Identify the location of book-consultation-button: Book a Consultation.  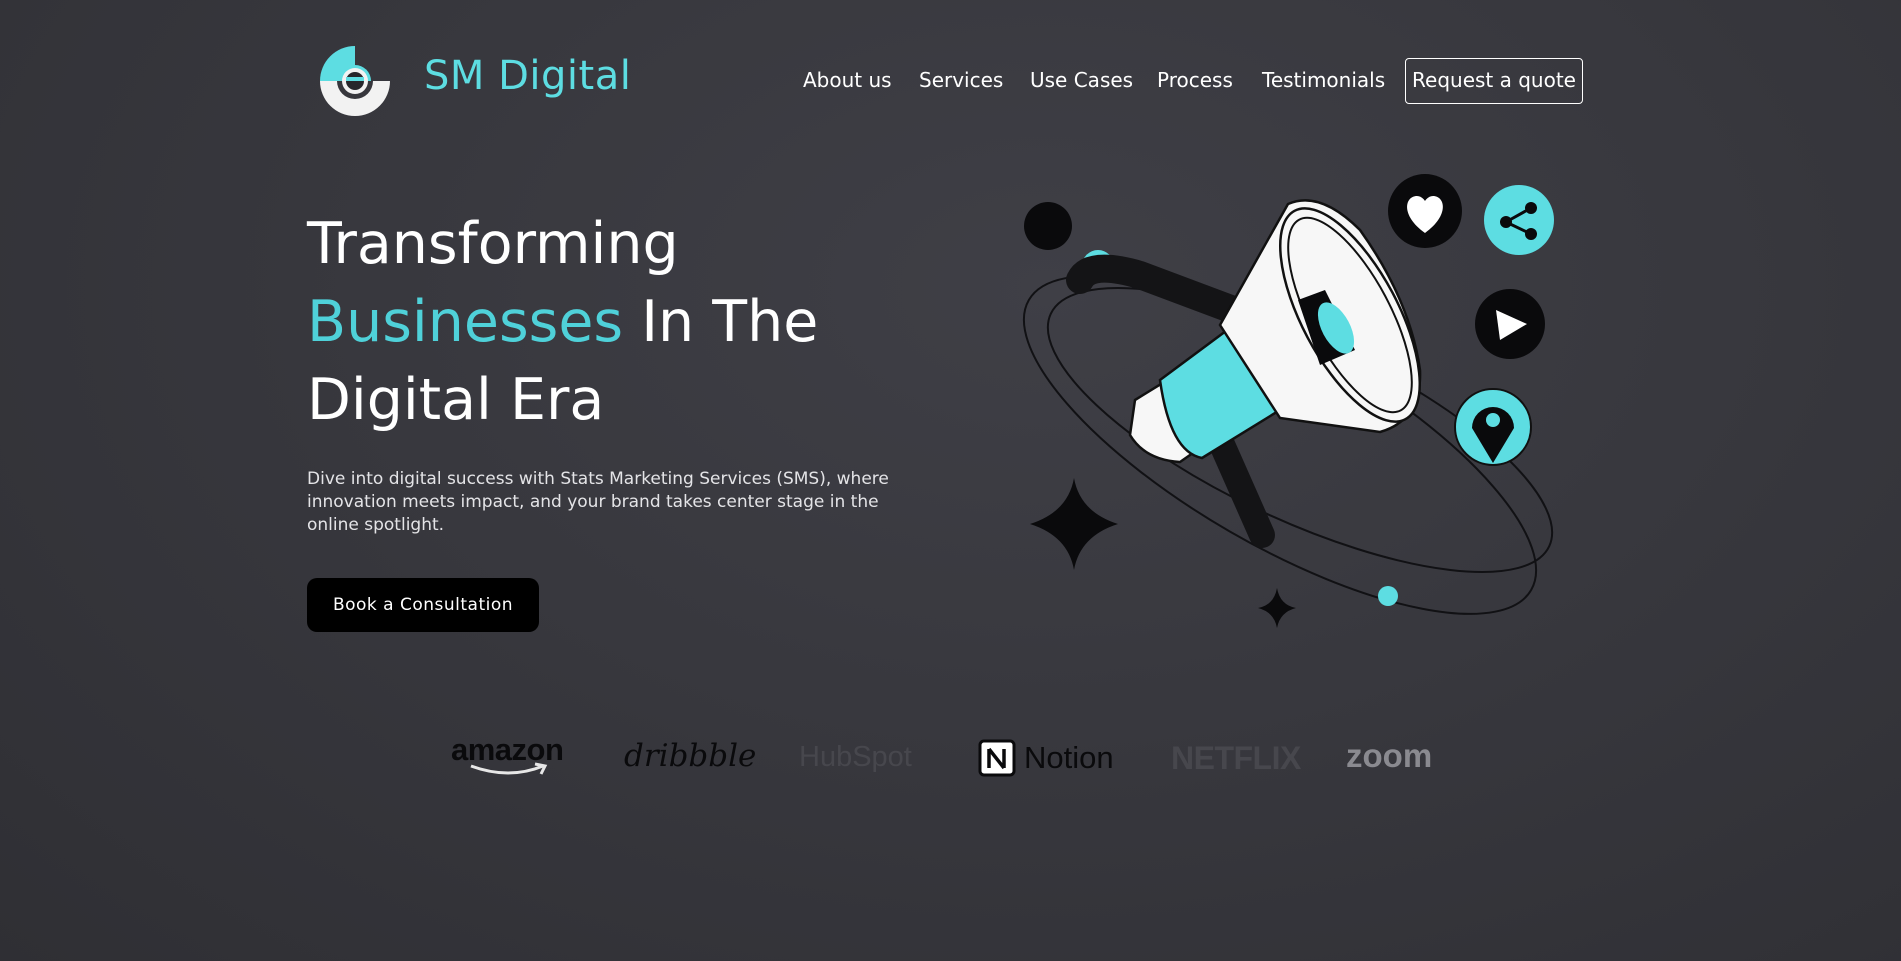
(423, 605).